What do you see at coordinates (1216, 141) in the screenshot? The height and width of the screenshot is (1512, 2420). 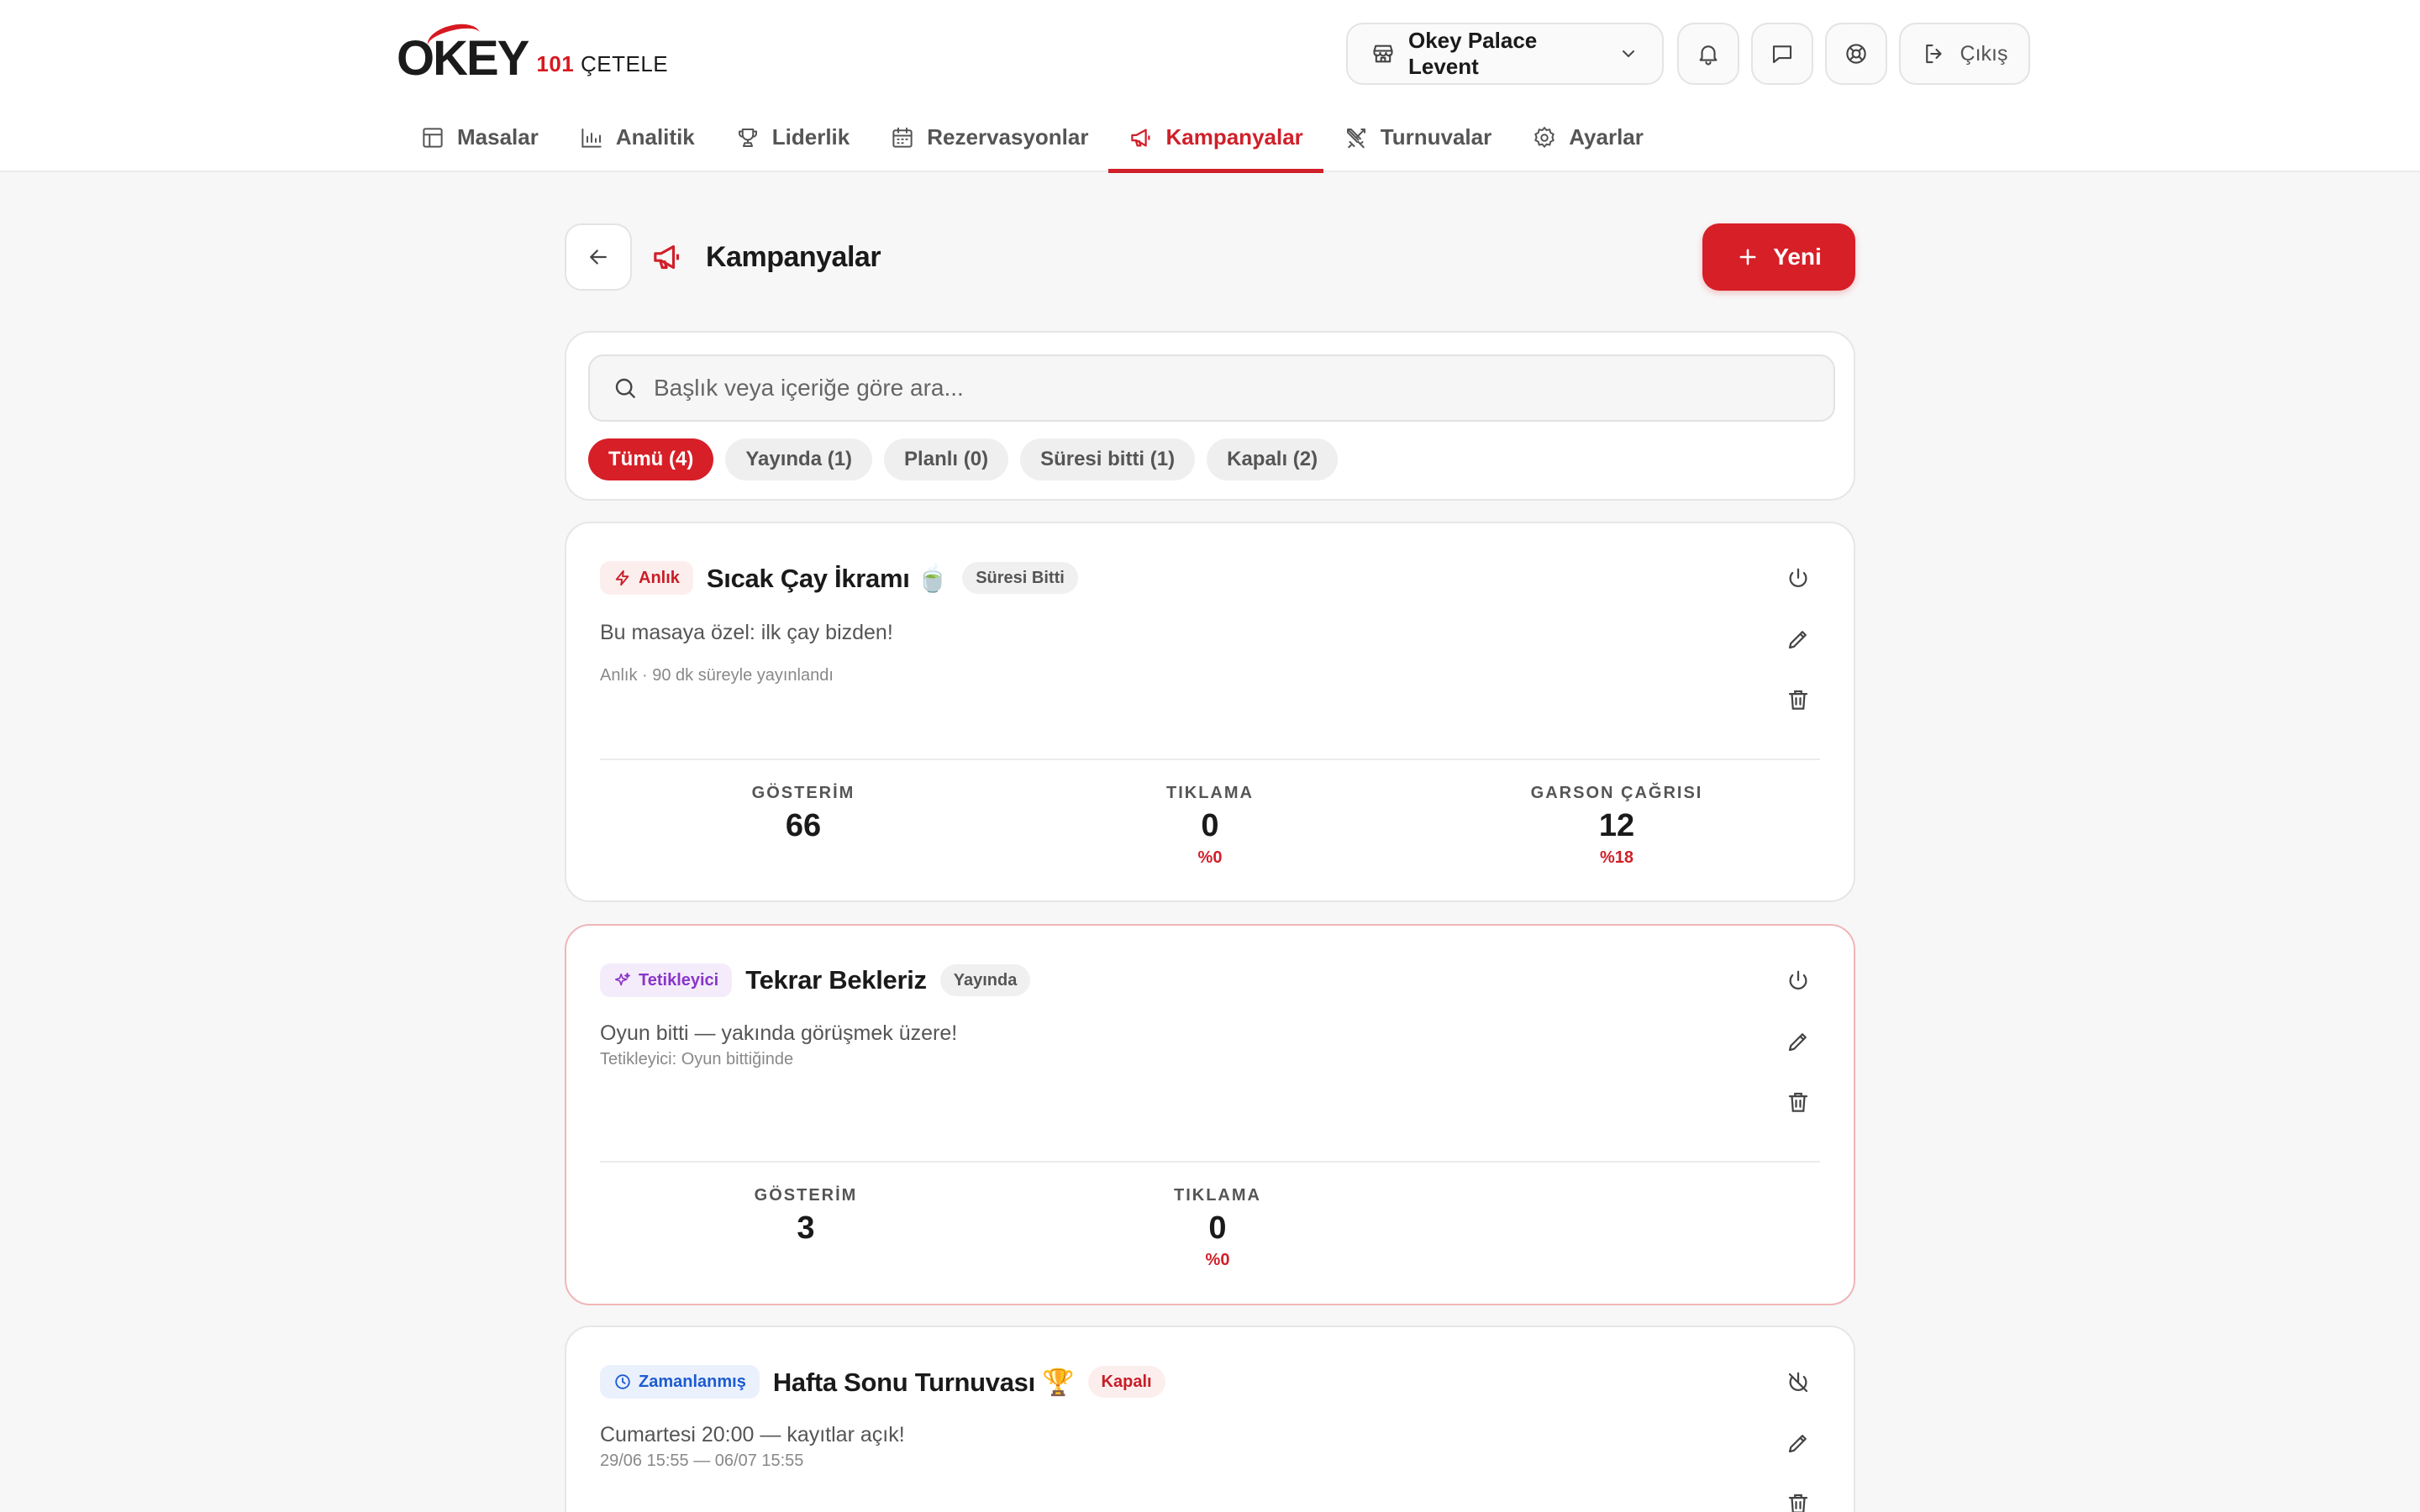 I see `tab-kampanyalar: Kampanyalar` at bounding box center [1216, 141].